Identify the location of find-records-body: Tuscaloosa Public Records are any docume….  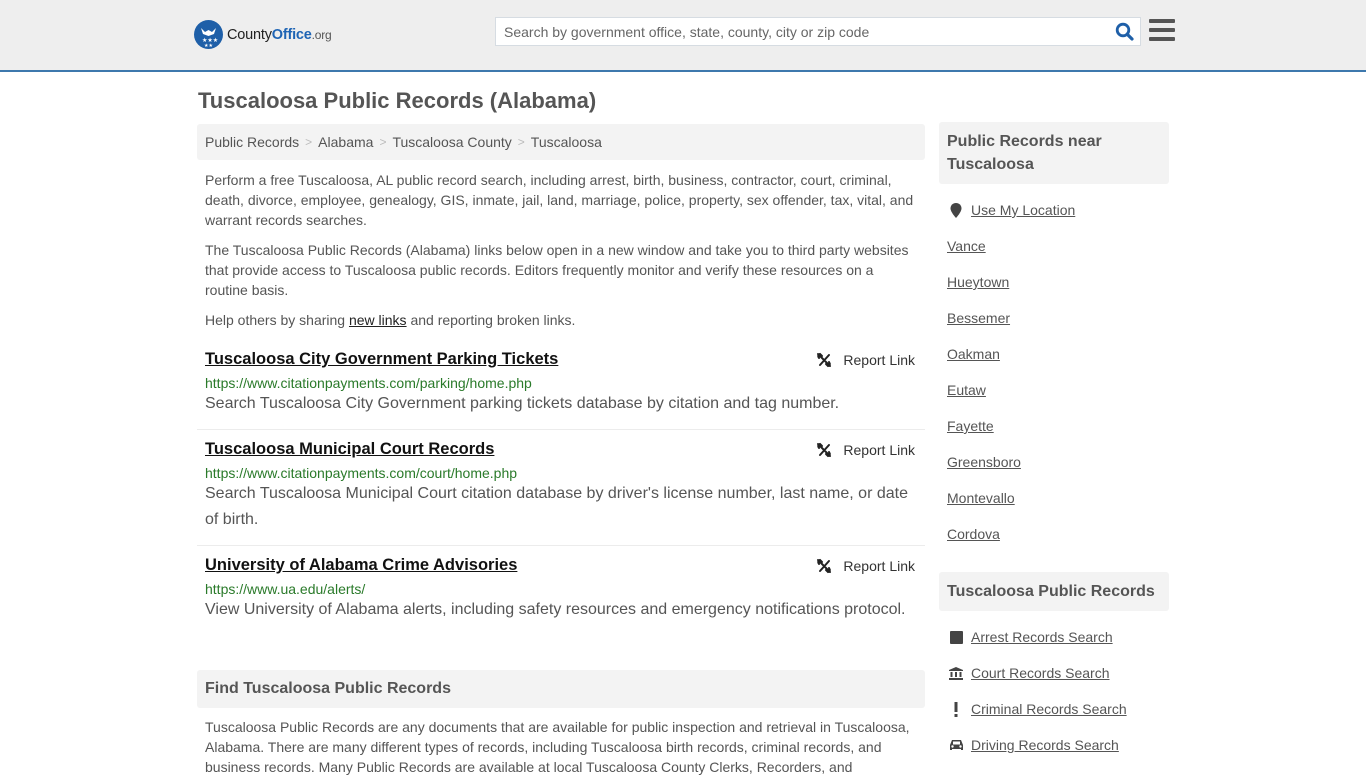
(557, 747).